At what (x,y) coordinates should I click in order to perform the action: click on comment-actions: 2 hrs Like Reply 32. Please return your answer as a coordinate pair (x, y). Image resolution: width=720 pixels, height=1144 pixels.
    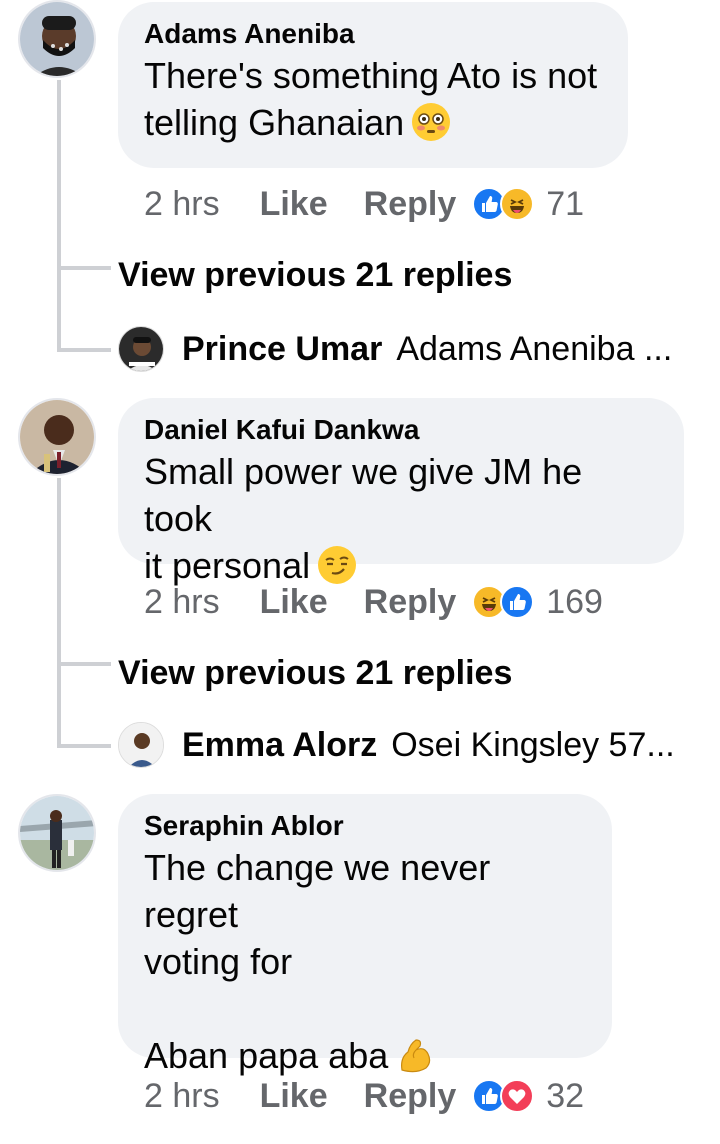
    Looking at the image, I should click on (364, 1096).